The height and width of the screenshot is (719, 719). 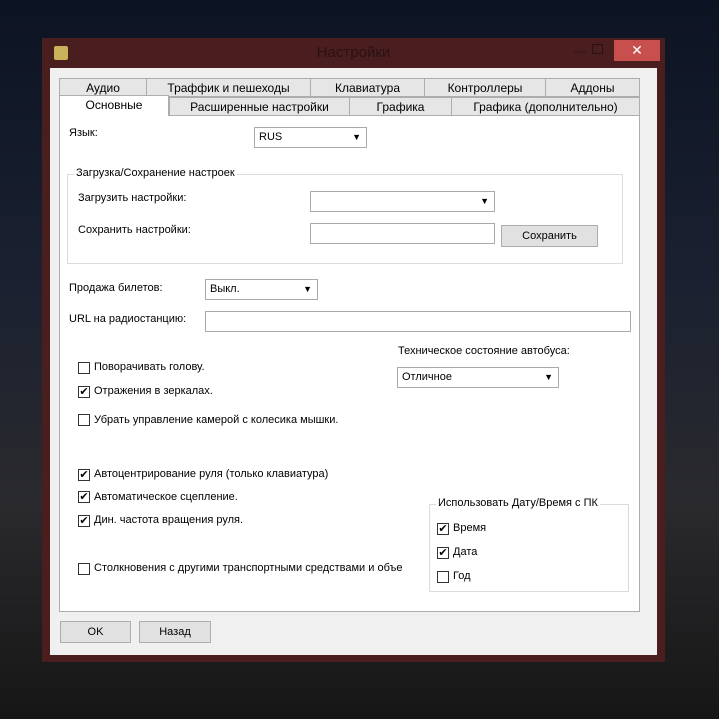 I want to click on radio-url-input, so click(x=418, y=321).